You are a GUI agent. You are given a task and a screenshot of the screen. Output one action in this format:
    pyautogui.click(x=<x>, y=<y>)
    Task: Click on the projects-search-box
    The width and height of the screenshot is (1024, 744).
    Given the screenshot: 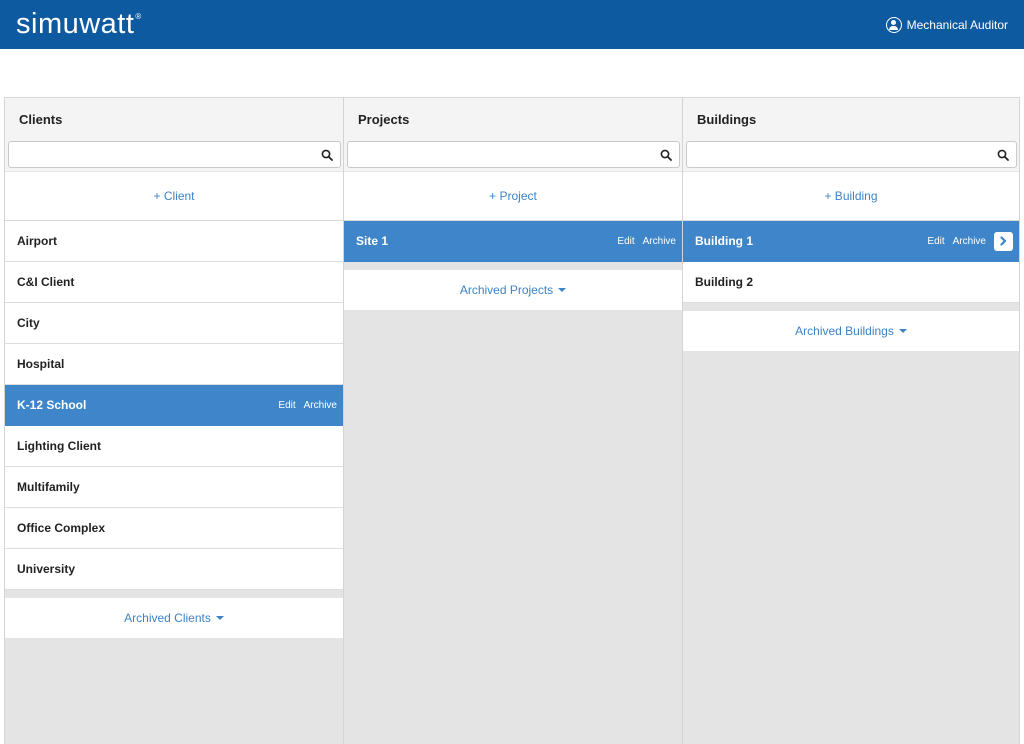 What is the action you would take?
    pyautogui.click(x=513, y=154)
    